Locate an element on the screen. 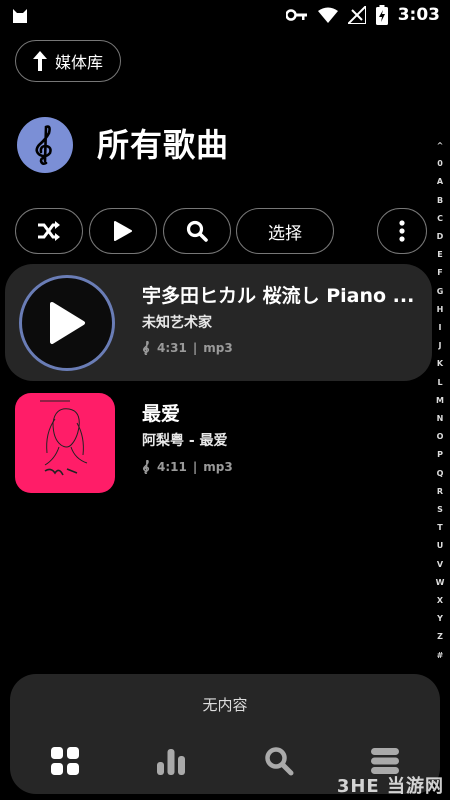 The width and height of the screenshot is (450, 800). empty-queue-text: 无内容 is located at coordinates (225, 705).